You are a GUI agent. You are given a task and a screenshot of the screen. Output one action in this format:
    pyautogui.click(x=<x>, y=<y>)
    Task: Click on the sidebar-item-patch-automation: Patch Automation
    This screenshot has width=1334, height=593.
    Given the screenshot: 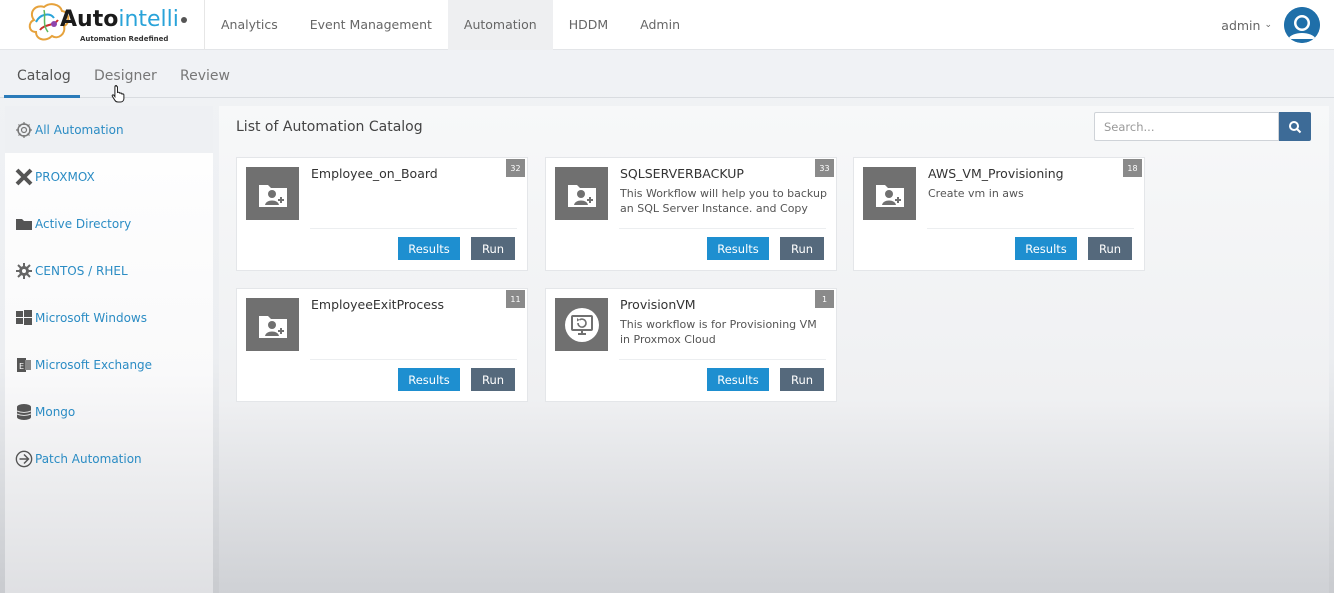 What is the action you would take?
    pyautogui.click(x=109, y=458)
    